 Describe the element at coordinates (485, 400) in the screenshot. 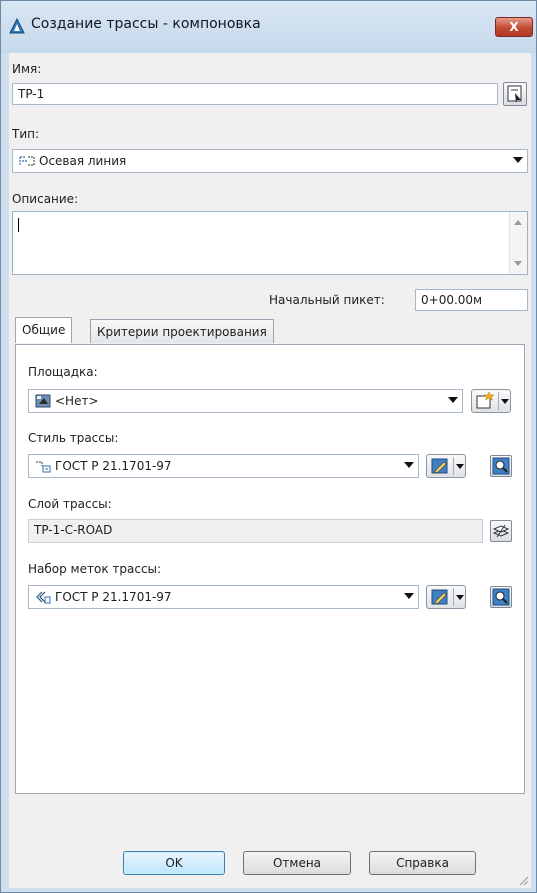

I see `new-site-icon` at that location.